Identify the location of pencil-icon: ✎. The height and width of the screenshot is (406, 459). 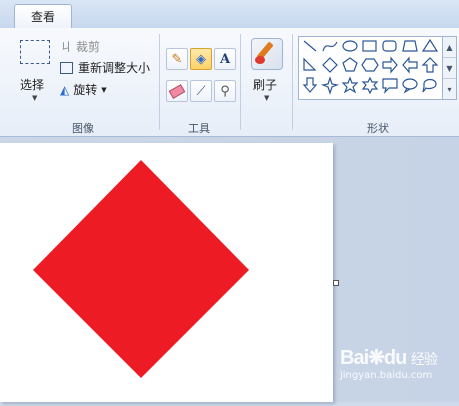
(177, 59).